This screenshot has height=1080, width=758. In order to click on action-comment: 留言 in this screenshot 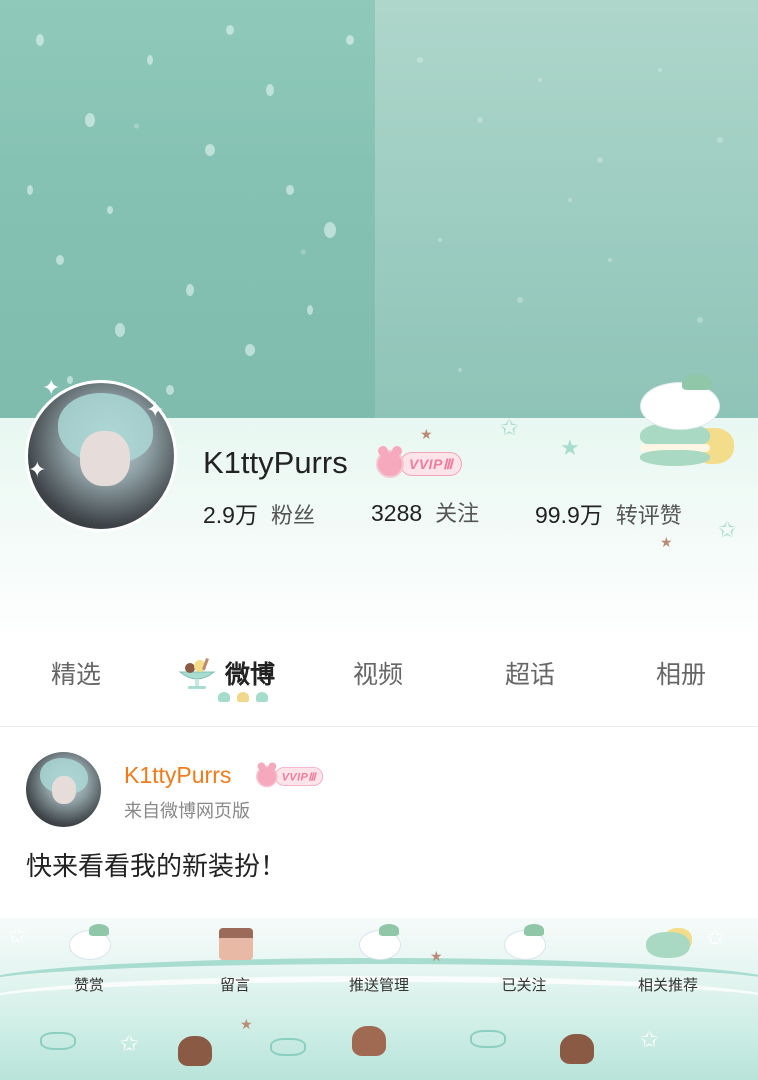, I will do `click(235, 958)`.